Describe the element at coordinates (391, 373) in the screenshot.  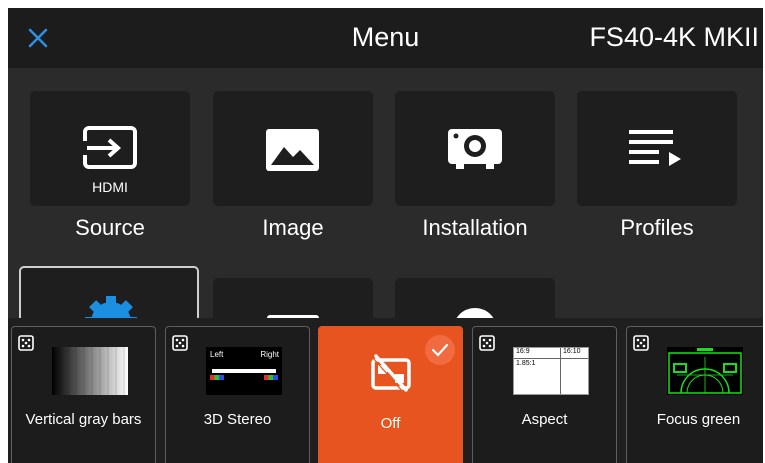
I see `pattern-off-icon` at that location.